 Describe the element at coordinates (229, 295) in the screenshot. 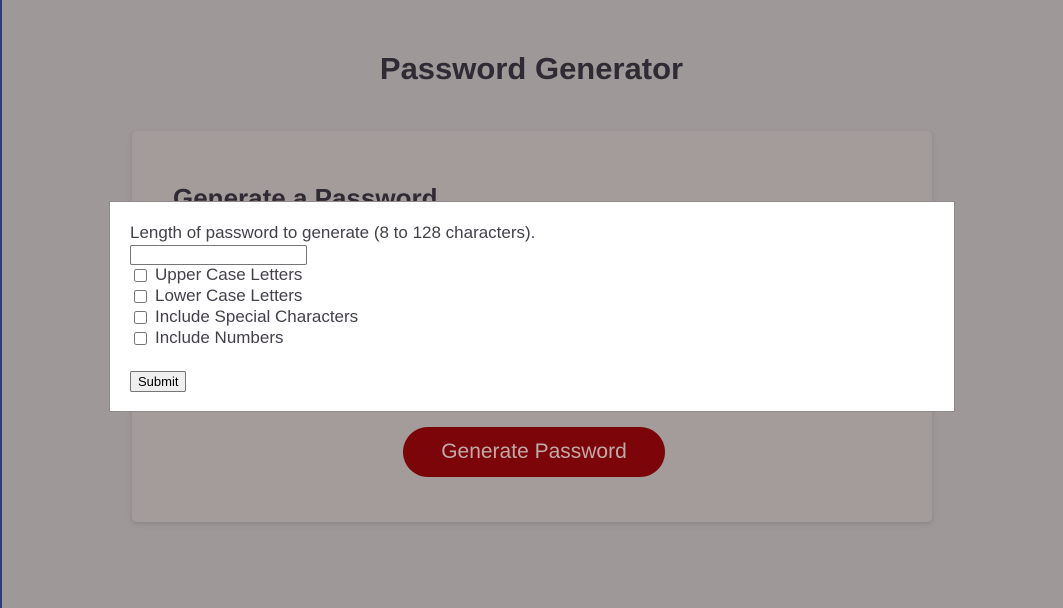

I see `lower-case-label: Lower Case Letters` at that location.